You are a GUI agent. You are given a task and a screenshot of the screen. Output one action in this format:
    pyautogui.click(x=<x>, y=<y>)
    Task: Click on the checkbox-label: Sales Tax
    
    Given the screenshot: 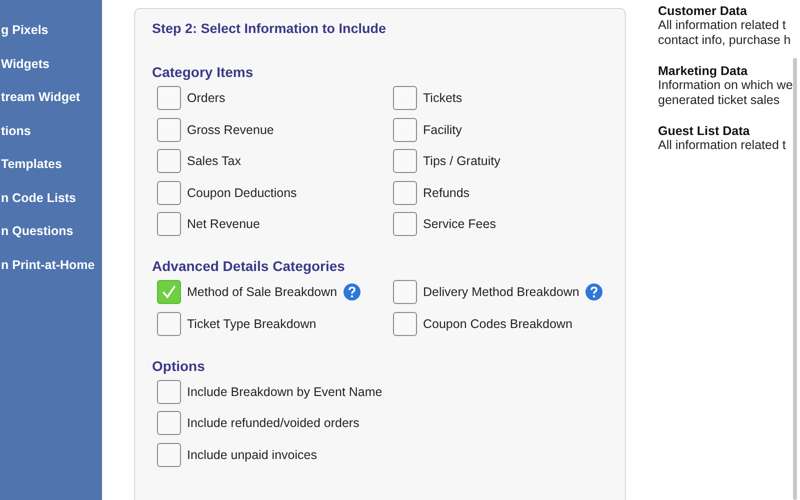 What is the action you would take?
    pyautogui.click(x=214, y=161)
    